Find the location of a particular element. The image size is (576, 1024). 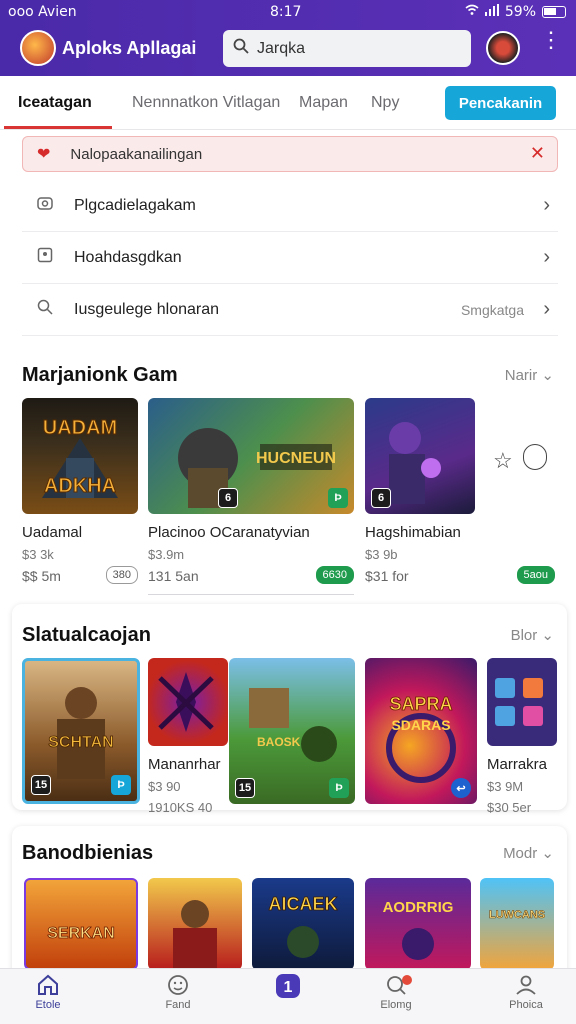

game-card: 6 ☆ Hagshimabian $3 9b $31 for 5aou is located at coordinates (460, 491).